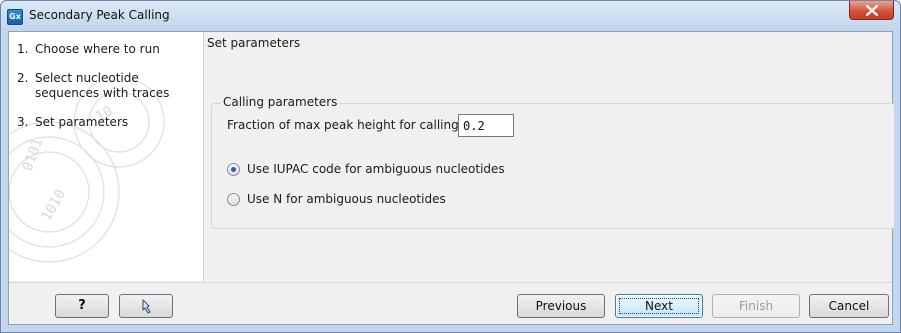  I want to click on step-number: 3., so click(23, 122).